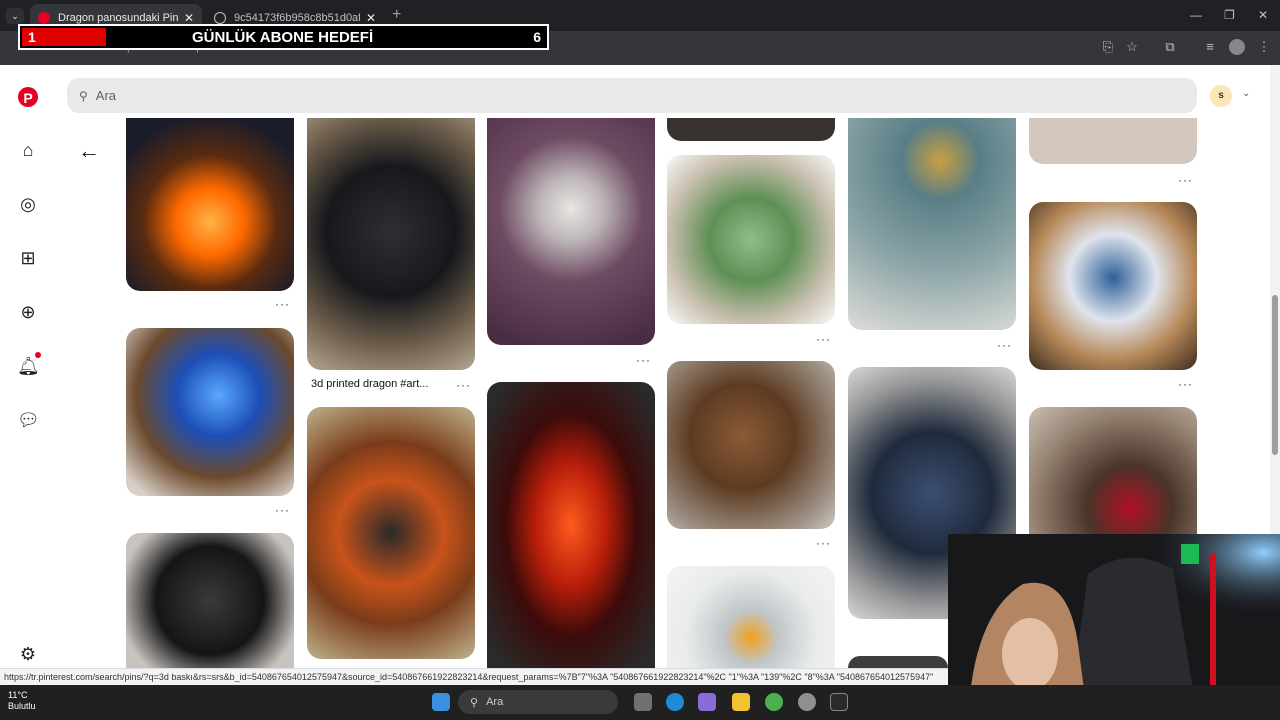  Describe the element at coordinates (1229, 15) in the screenshot. I see `restore-button: ❐` at that location.